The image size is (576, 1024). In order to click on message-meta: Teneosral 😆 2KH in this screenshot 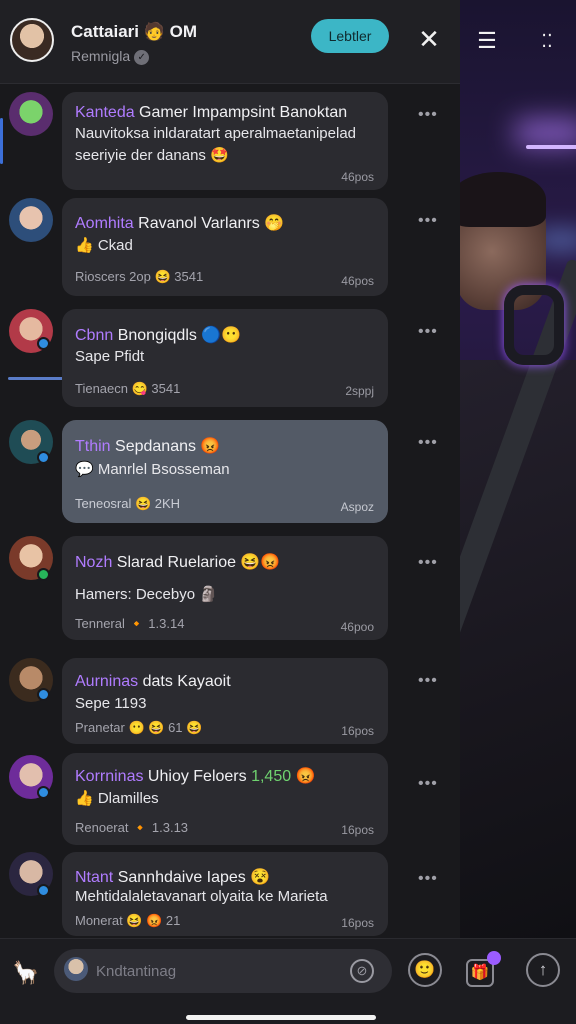, I will do `click(128, 503)`.